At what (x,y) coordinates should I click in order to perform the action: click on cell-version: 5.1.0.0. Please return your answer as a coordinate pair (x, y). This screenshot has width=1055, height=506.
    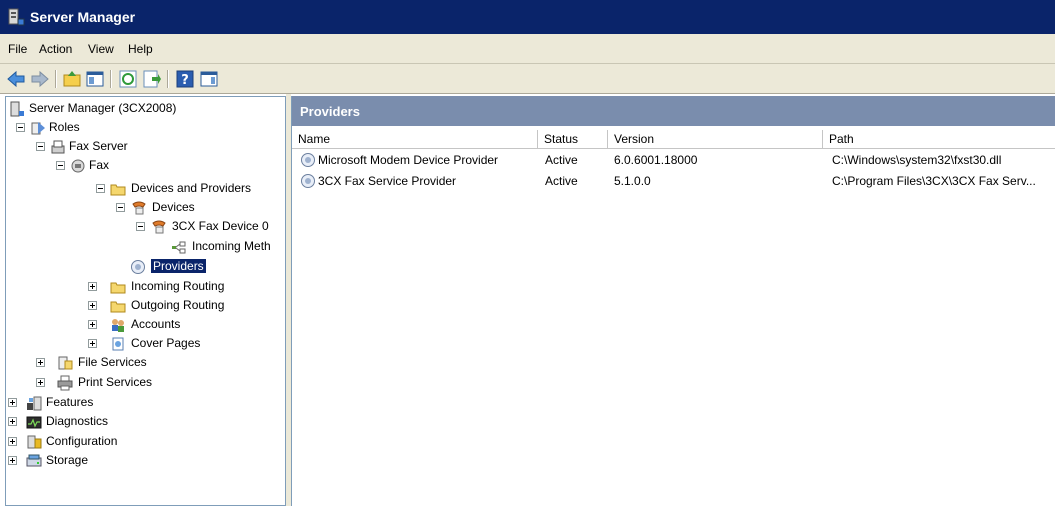
    Looking at the image, I should click on (632, 181).